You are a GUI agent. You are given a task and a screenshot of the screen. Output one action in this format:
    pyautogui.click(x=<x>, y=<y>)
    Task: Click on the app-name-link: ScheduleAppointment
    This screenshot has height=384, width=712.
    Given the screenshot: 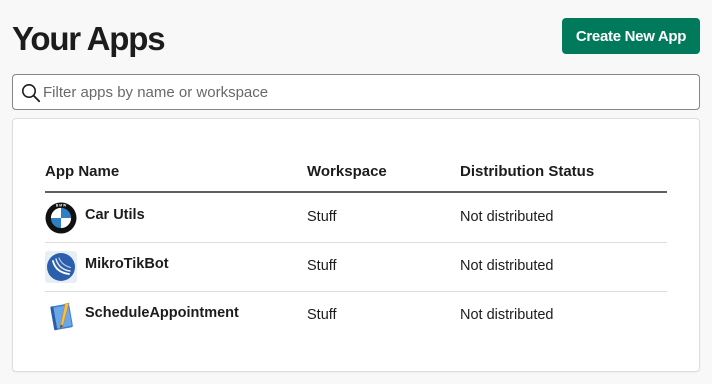 What is the action you would take?
    pyautogui.click(x=162, y=313)
    